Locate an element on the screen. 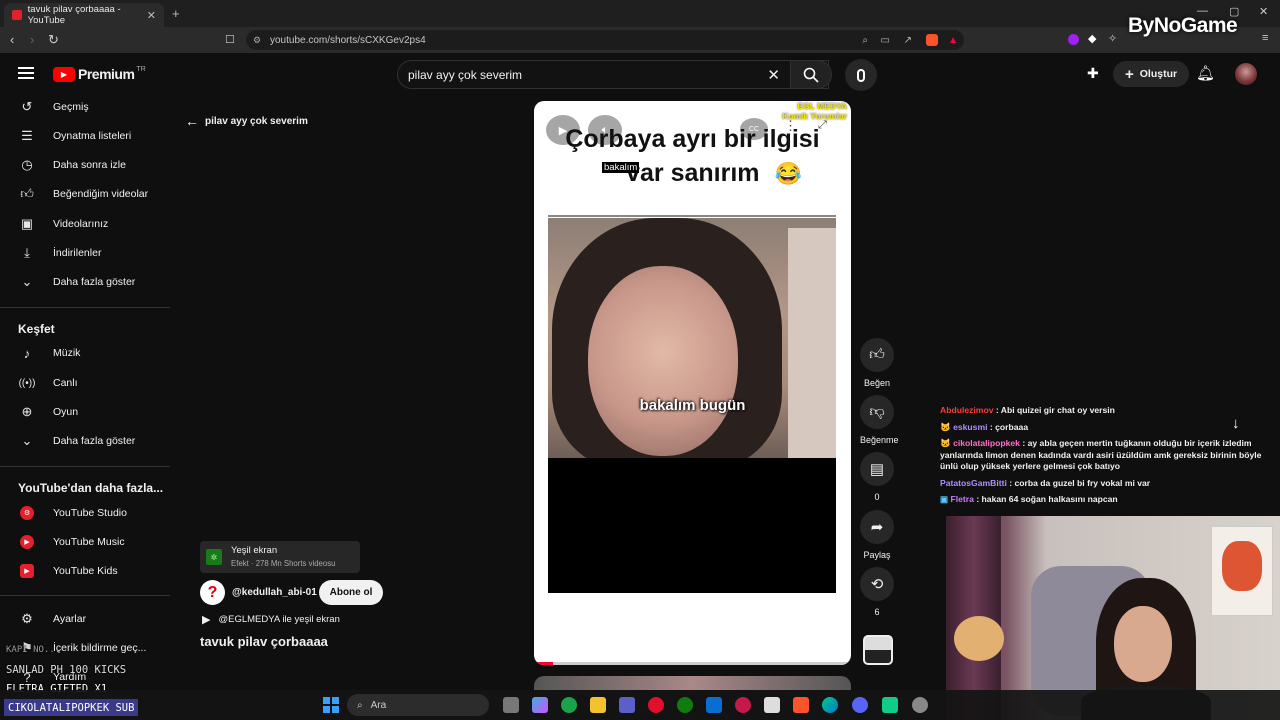 The image size is (1280, 720). notifications-bell-icon: 🔔︎ is located at coordinates (1205, 73).